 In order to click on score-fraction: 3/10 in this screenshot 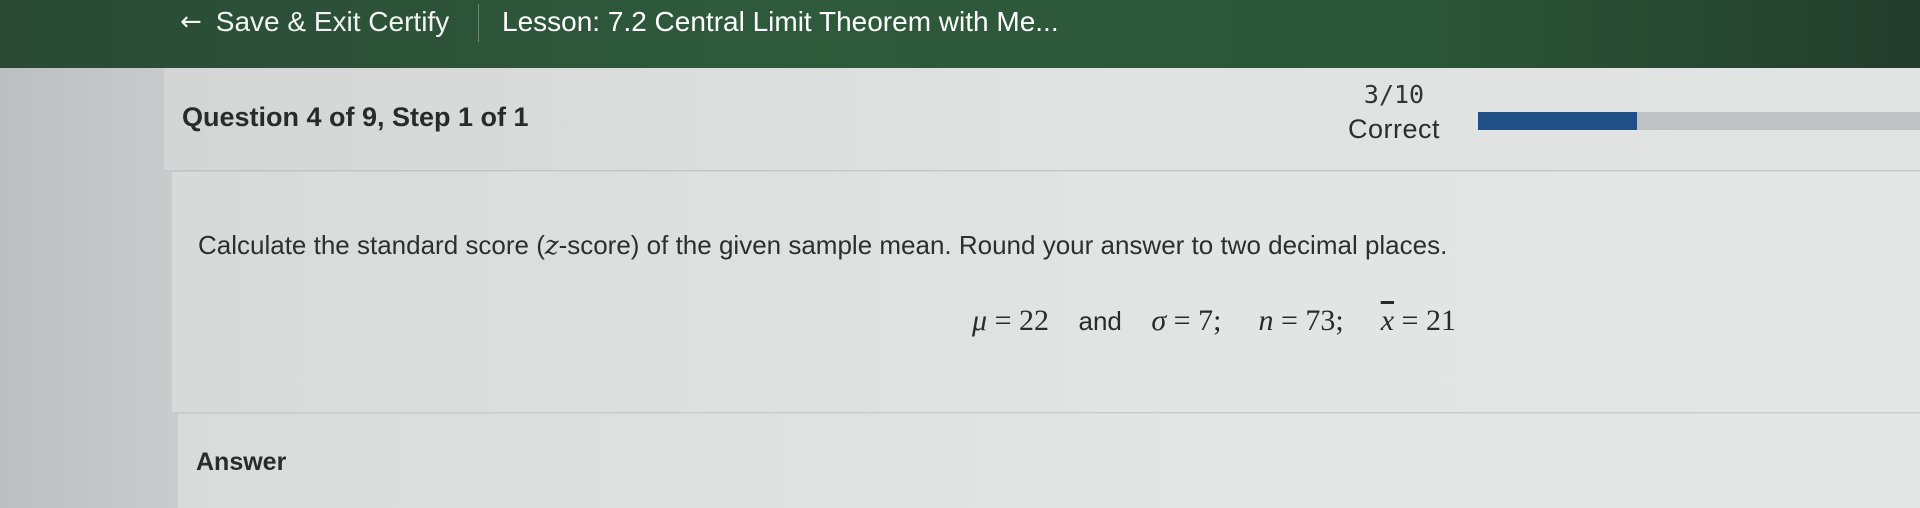, I will do `click(1394, 94)`.